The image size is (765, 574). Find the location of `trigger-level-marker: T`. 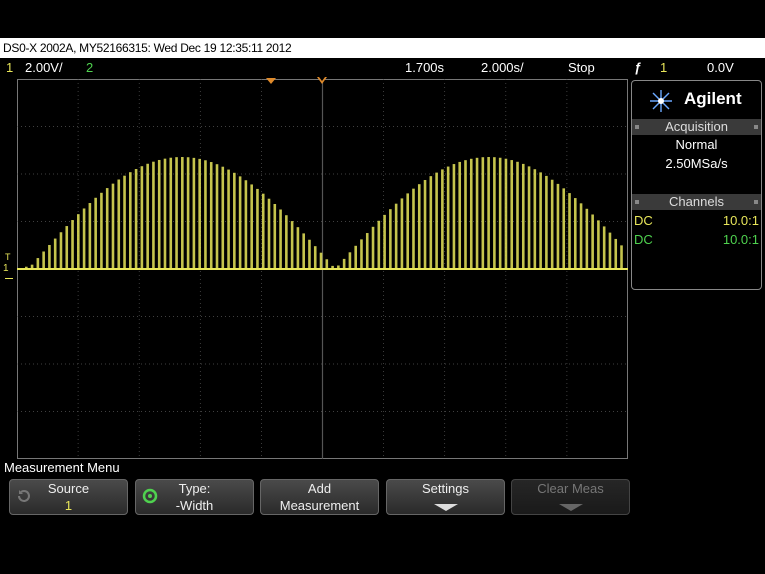

trigger-level-marker: T is located at coordinates (8, 257).